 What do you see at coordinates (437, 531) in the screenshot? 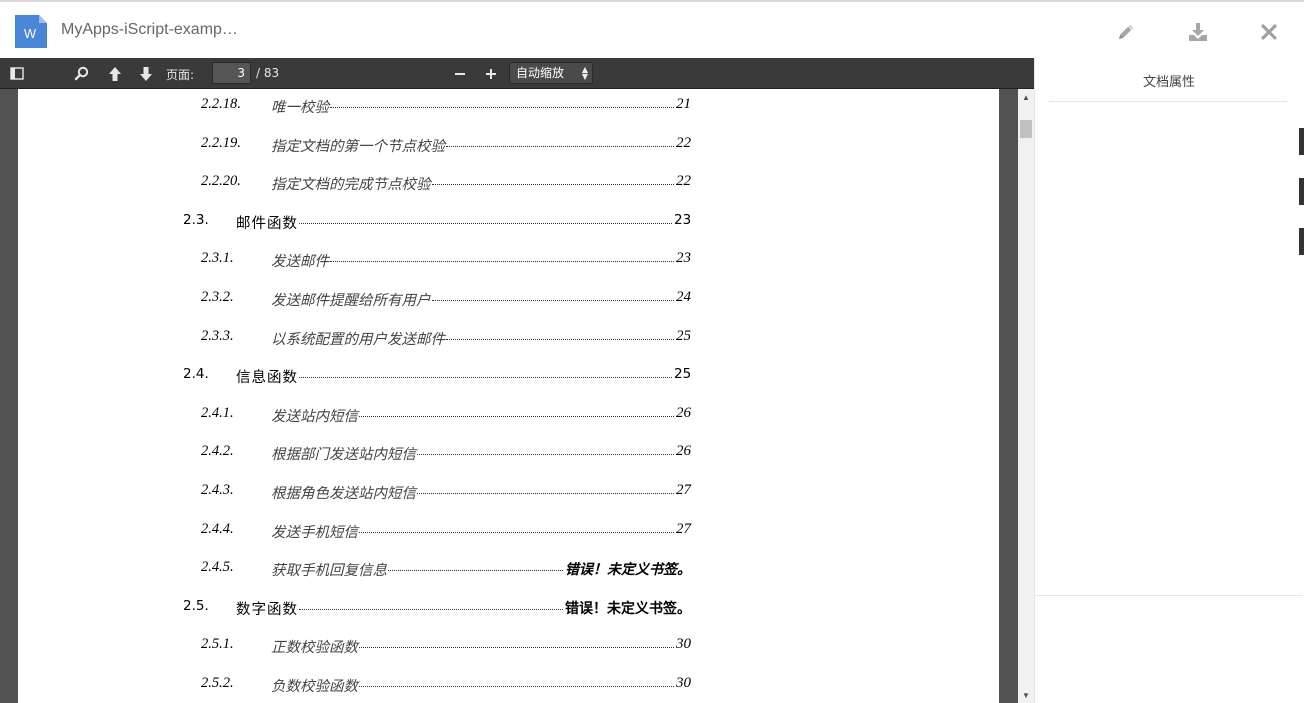
I see `toc-row: 2.4.4. 发送手机短信 27` at bounding box center [437, 531].